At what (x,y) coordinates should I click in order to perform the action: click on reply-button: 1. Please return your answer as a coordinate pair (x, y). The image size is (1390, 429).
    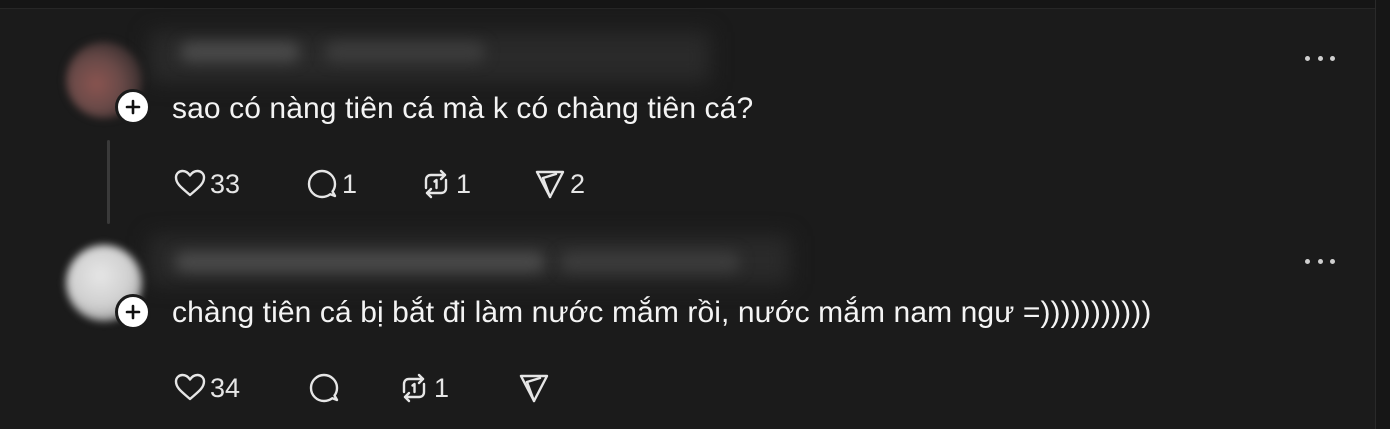
    Looking at the image, I should click on (330, 184).